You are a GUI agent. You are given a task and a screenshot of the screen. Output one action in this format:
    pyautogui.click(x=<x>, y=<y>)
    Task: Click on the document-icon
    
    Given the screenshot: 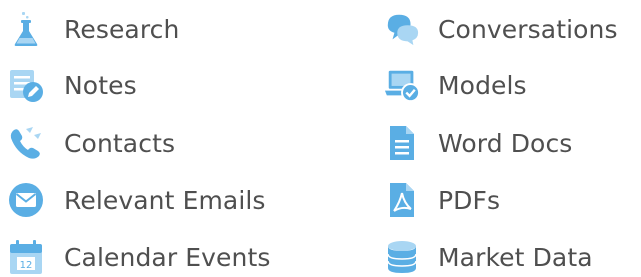 What is the action you would take?
    pyautogui.click(x=402, y=143)
    